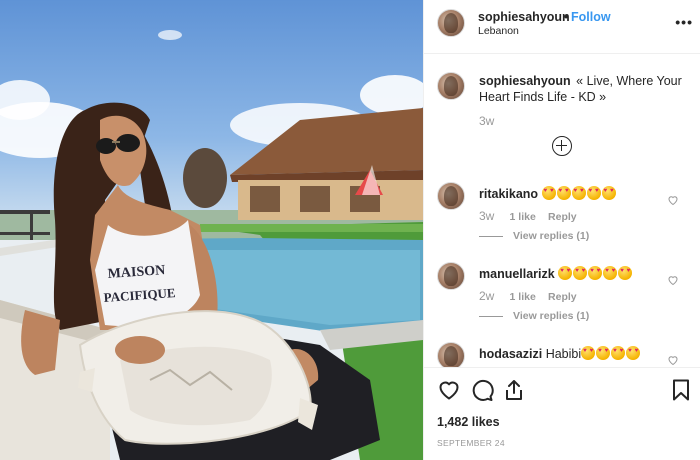 The height and width of the screenshot is (460, 700). I want to click on comment-username: hodasazizi, so click(510, 354).